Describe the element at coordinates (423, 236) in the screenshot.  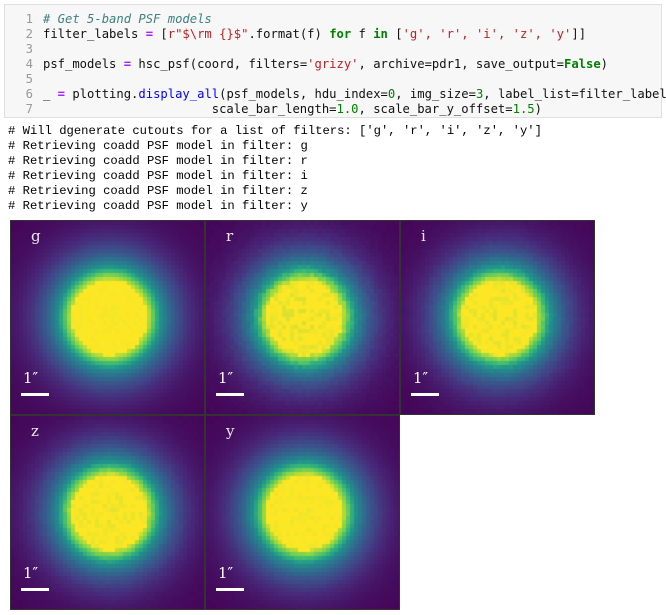
I see `band-label: i` at that location.